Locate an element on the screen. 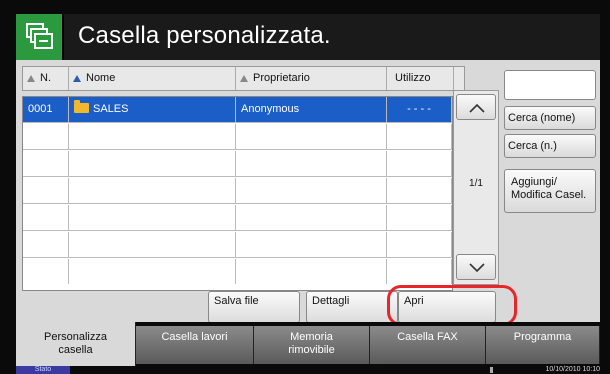 The height and width of the screenshot is (374, 610). tab-removable-memory: Memoria rimovibile is located at coordinates (312, 345).